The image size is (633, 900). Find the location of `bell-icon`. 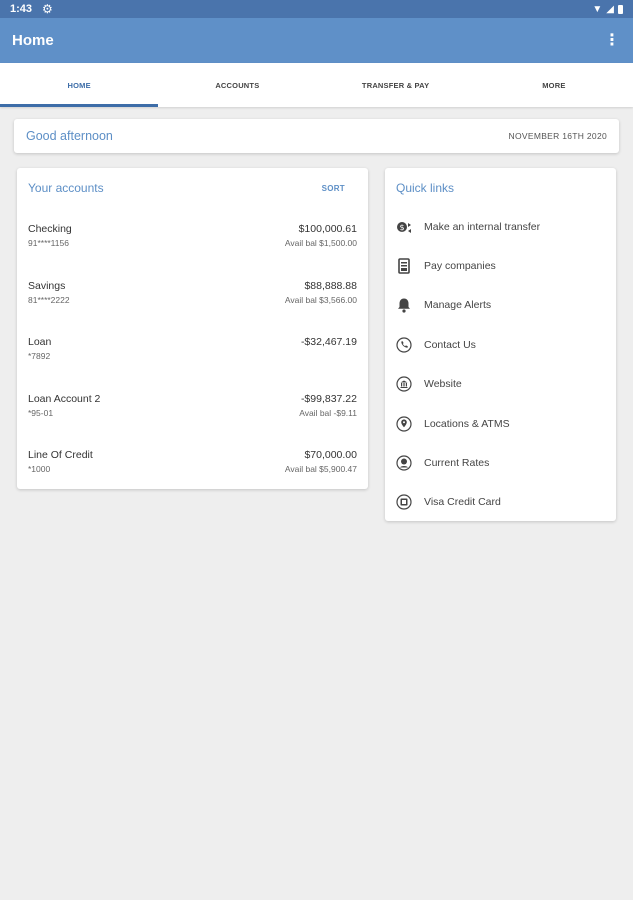

bell-icon is located at coordinates (404, 305).